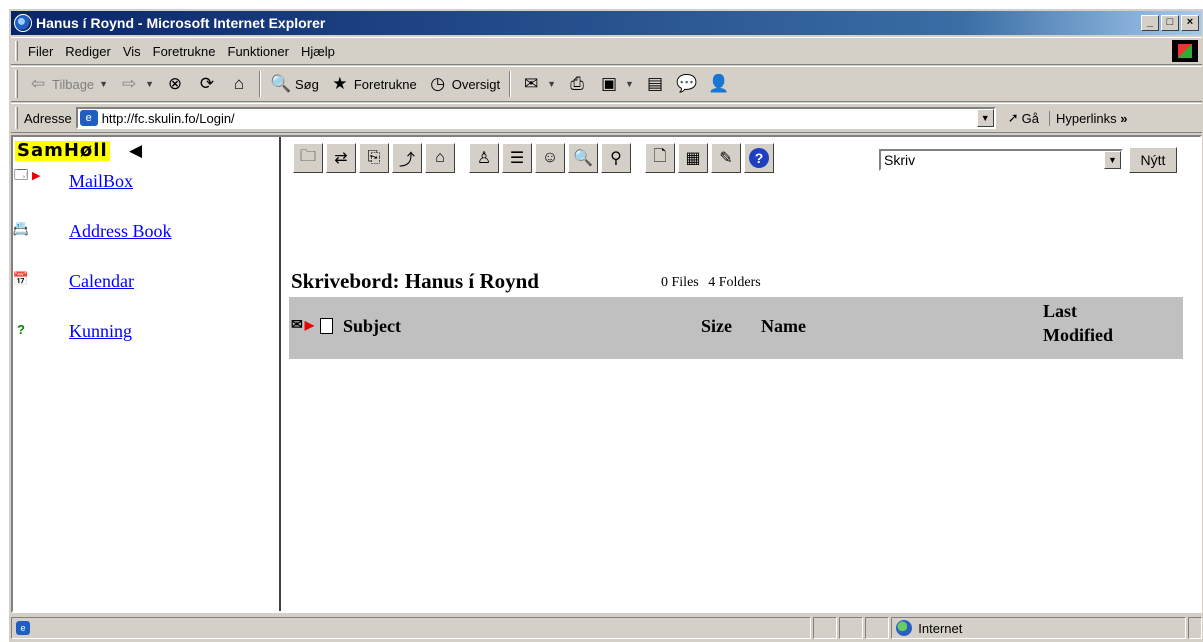  Describe the element at coordinates (687, 84) in the screenshot. I see `messenger-button: 💬` at that location.